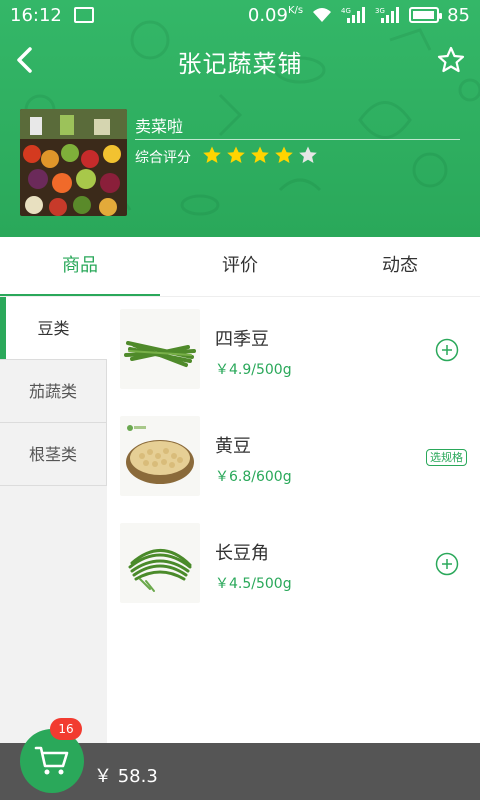 This screenshot has height=800, width=480. What do you see at coordinates (253, 370) in the screenshot?
I see `product-price: ￥4.9/500g` at bounding box center [253, 370].